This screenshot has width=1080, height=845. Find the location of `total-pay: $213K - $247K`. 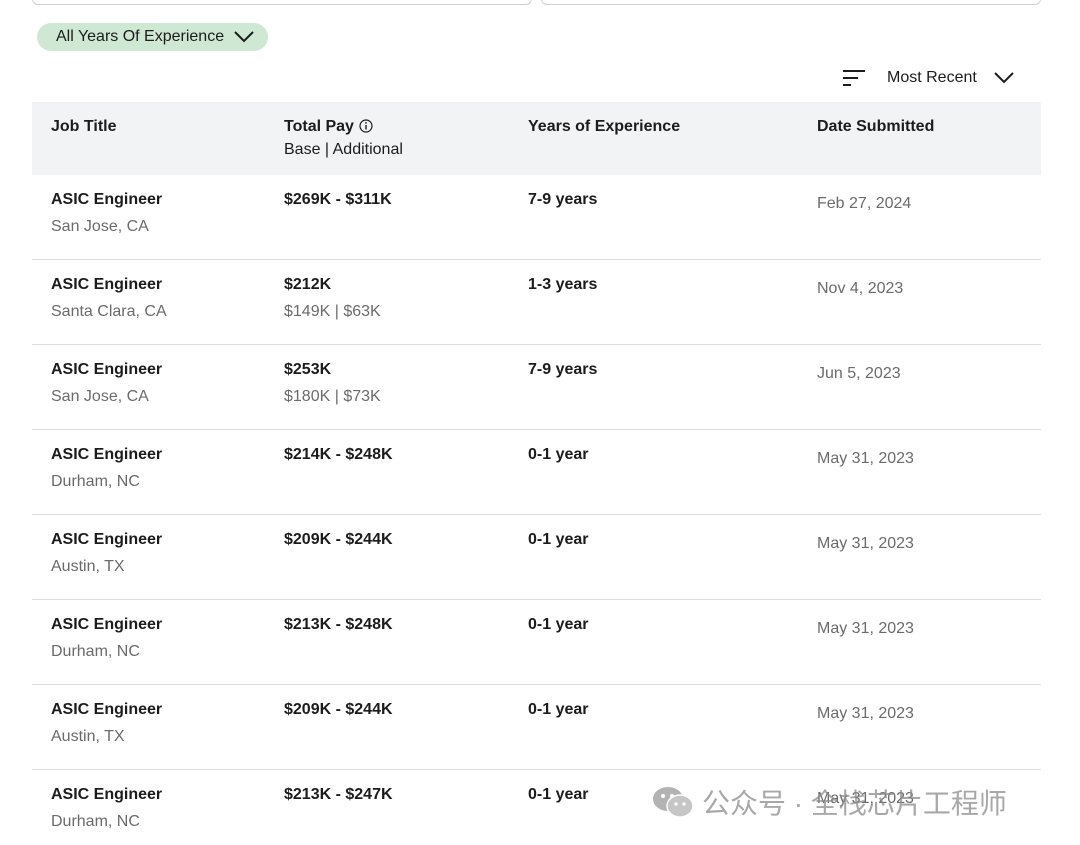

total-pay: $213K - $247K is located at coordinates (338, 794).